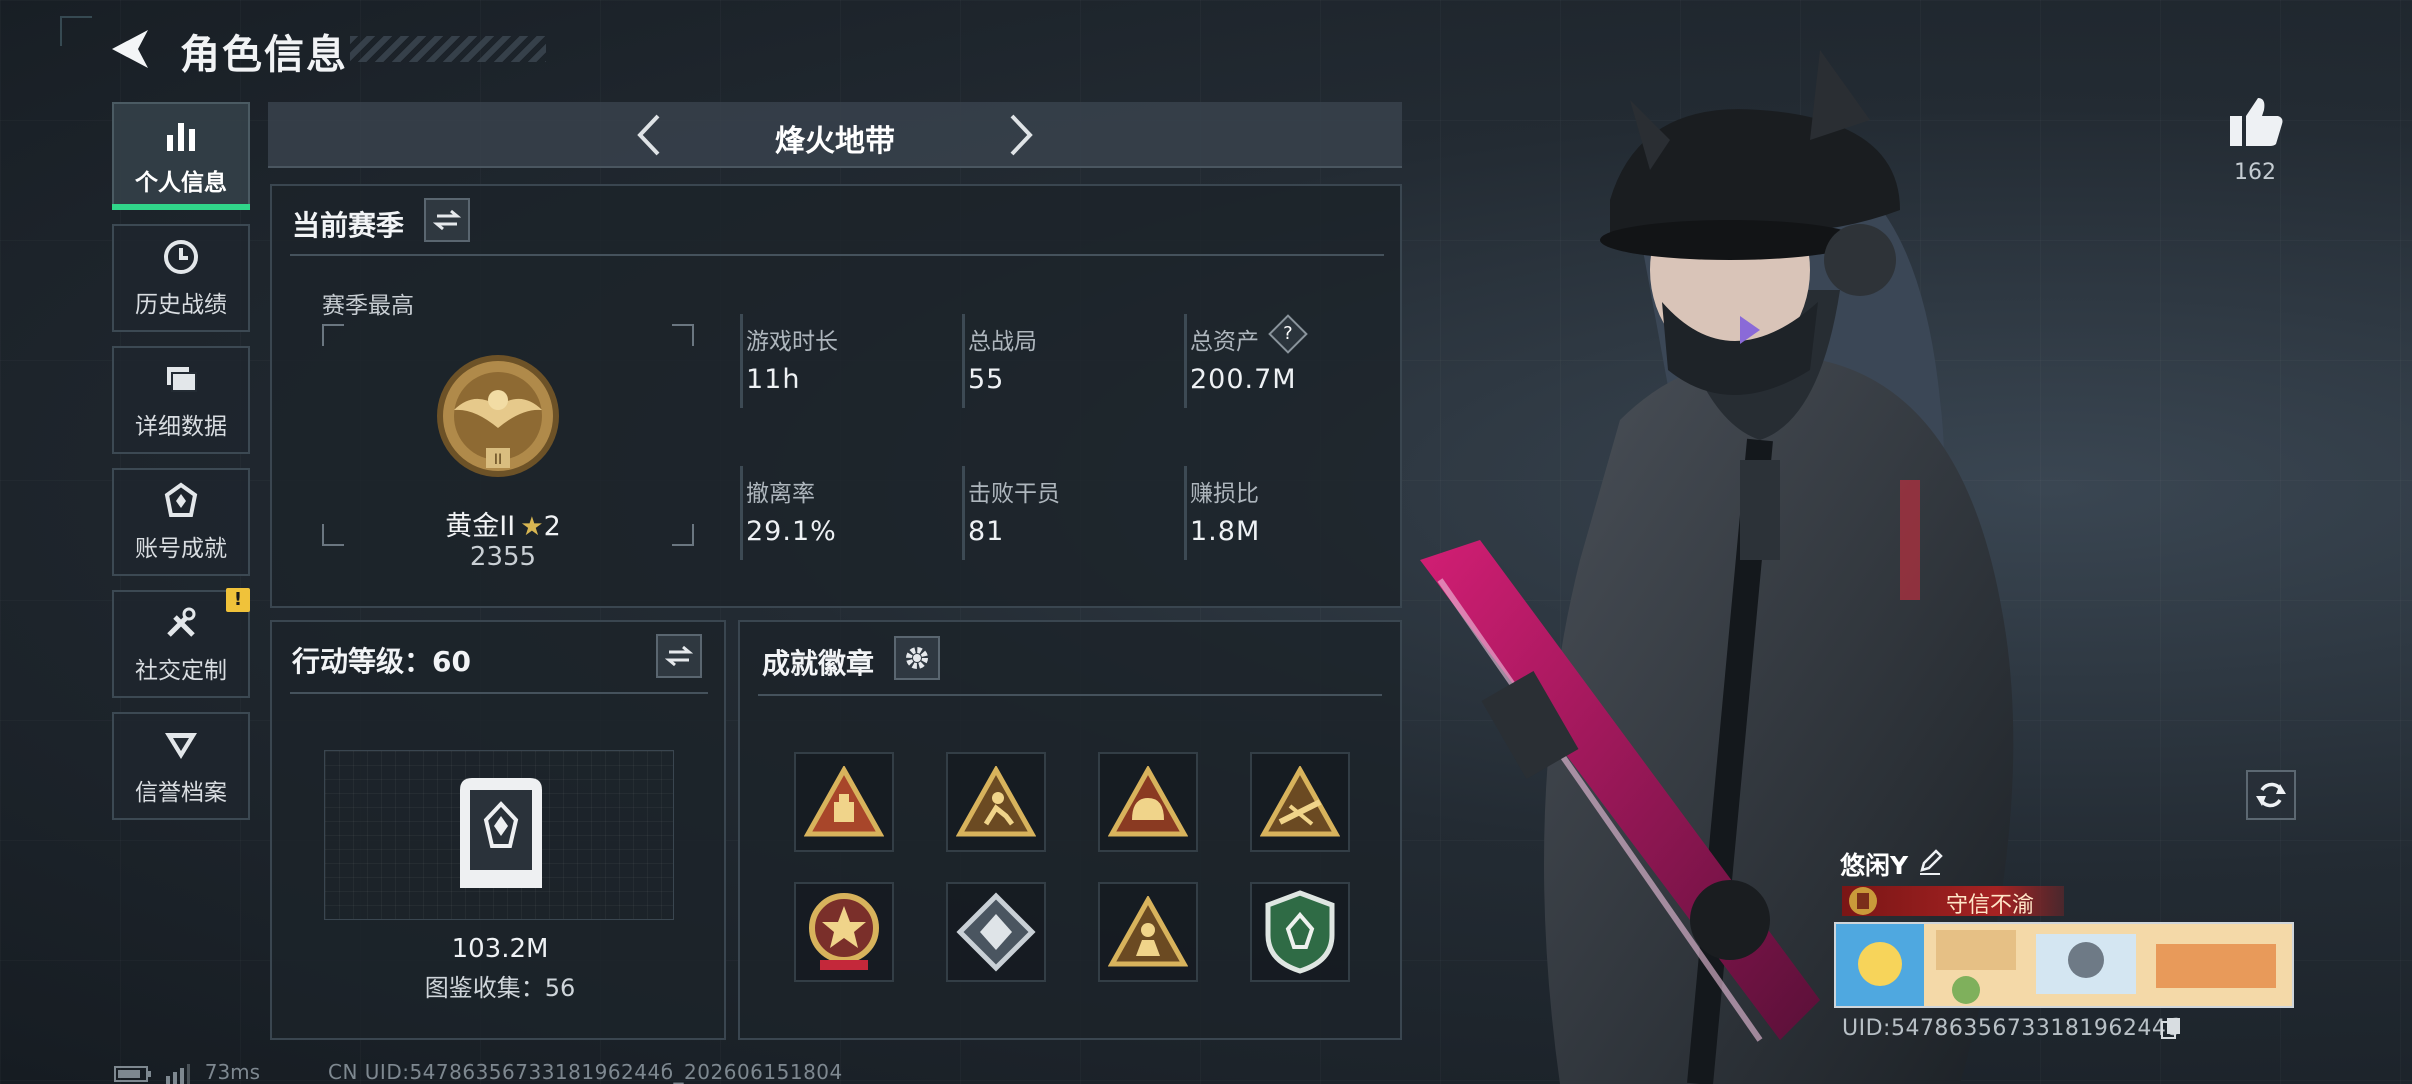  I want to click on season-switch-button, so click(447, 220).